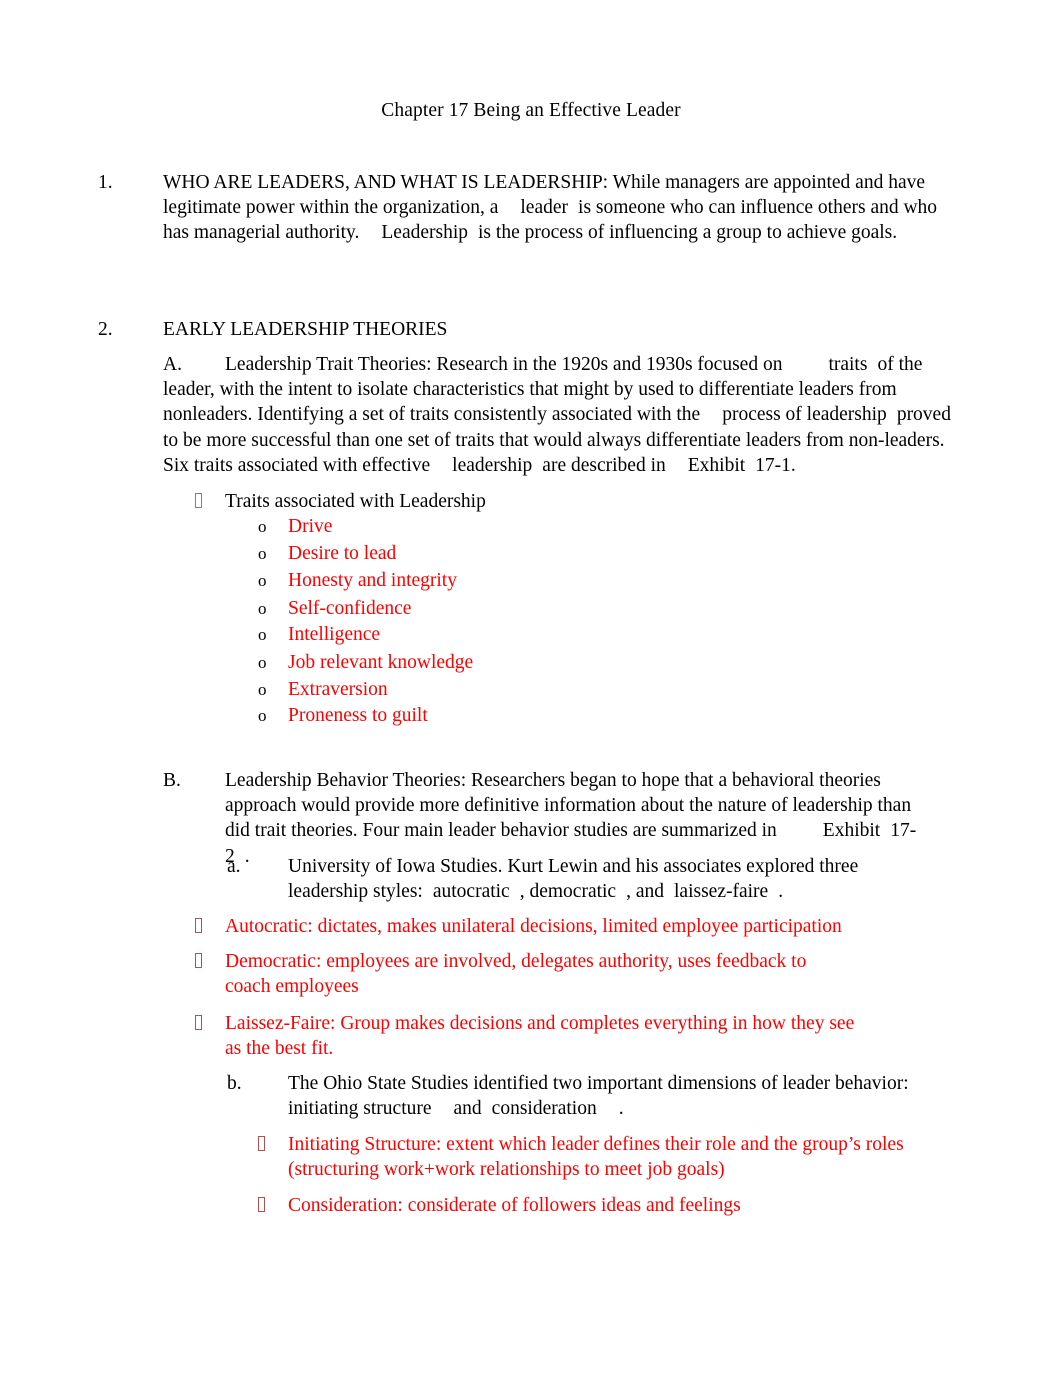  What do you see at coordinates (531, 110) in the screenshot?
I see `page-title: Chapter 17 Being an Effective Leader` at bounding box center [531, 110].